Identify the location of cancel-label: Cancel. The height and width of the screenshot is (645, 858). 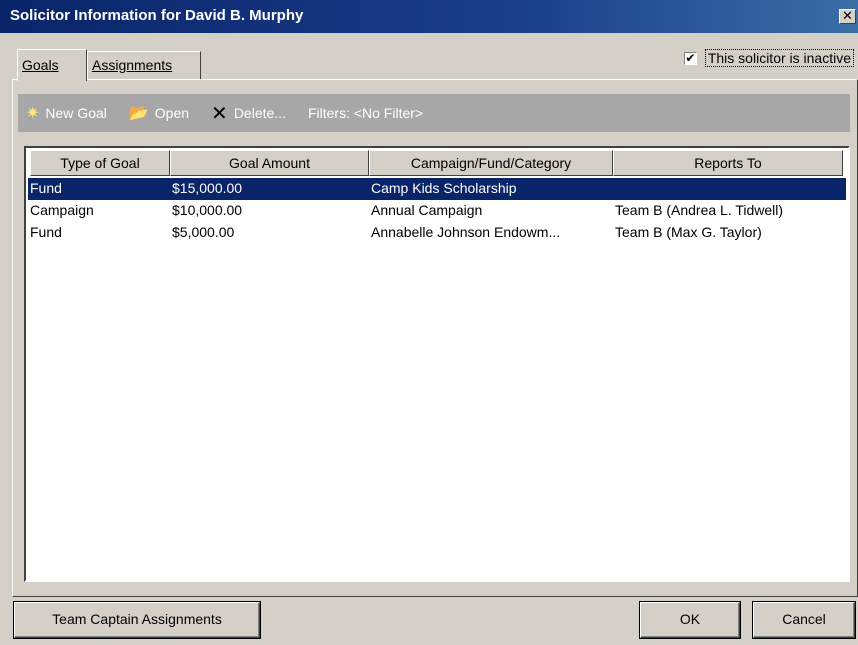
(804, 619).